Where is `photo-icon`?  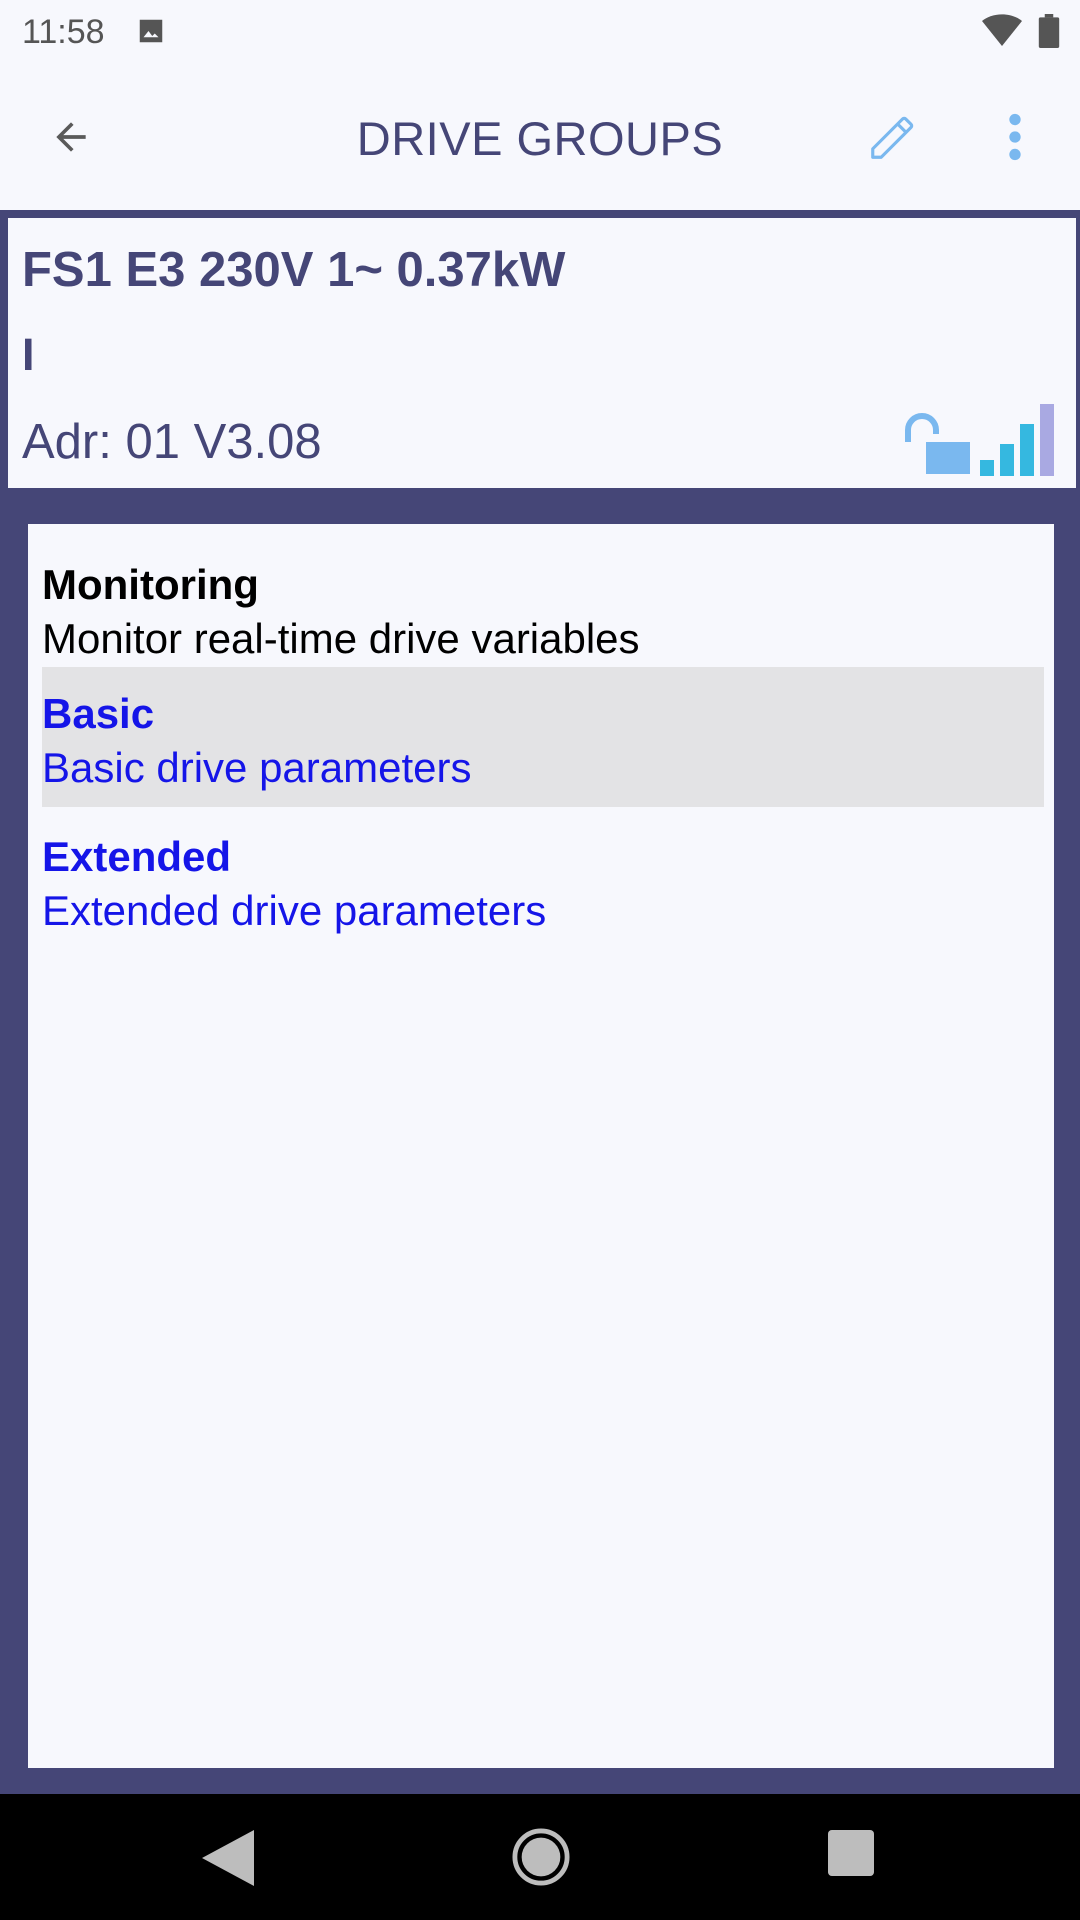
photo-icon is located at coordinates (151, 31).